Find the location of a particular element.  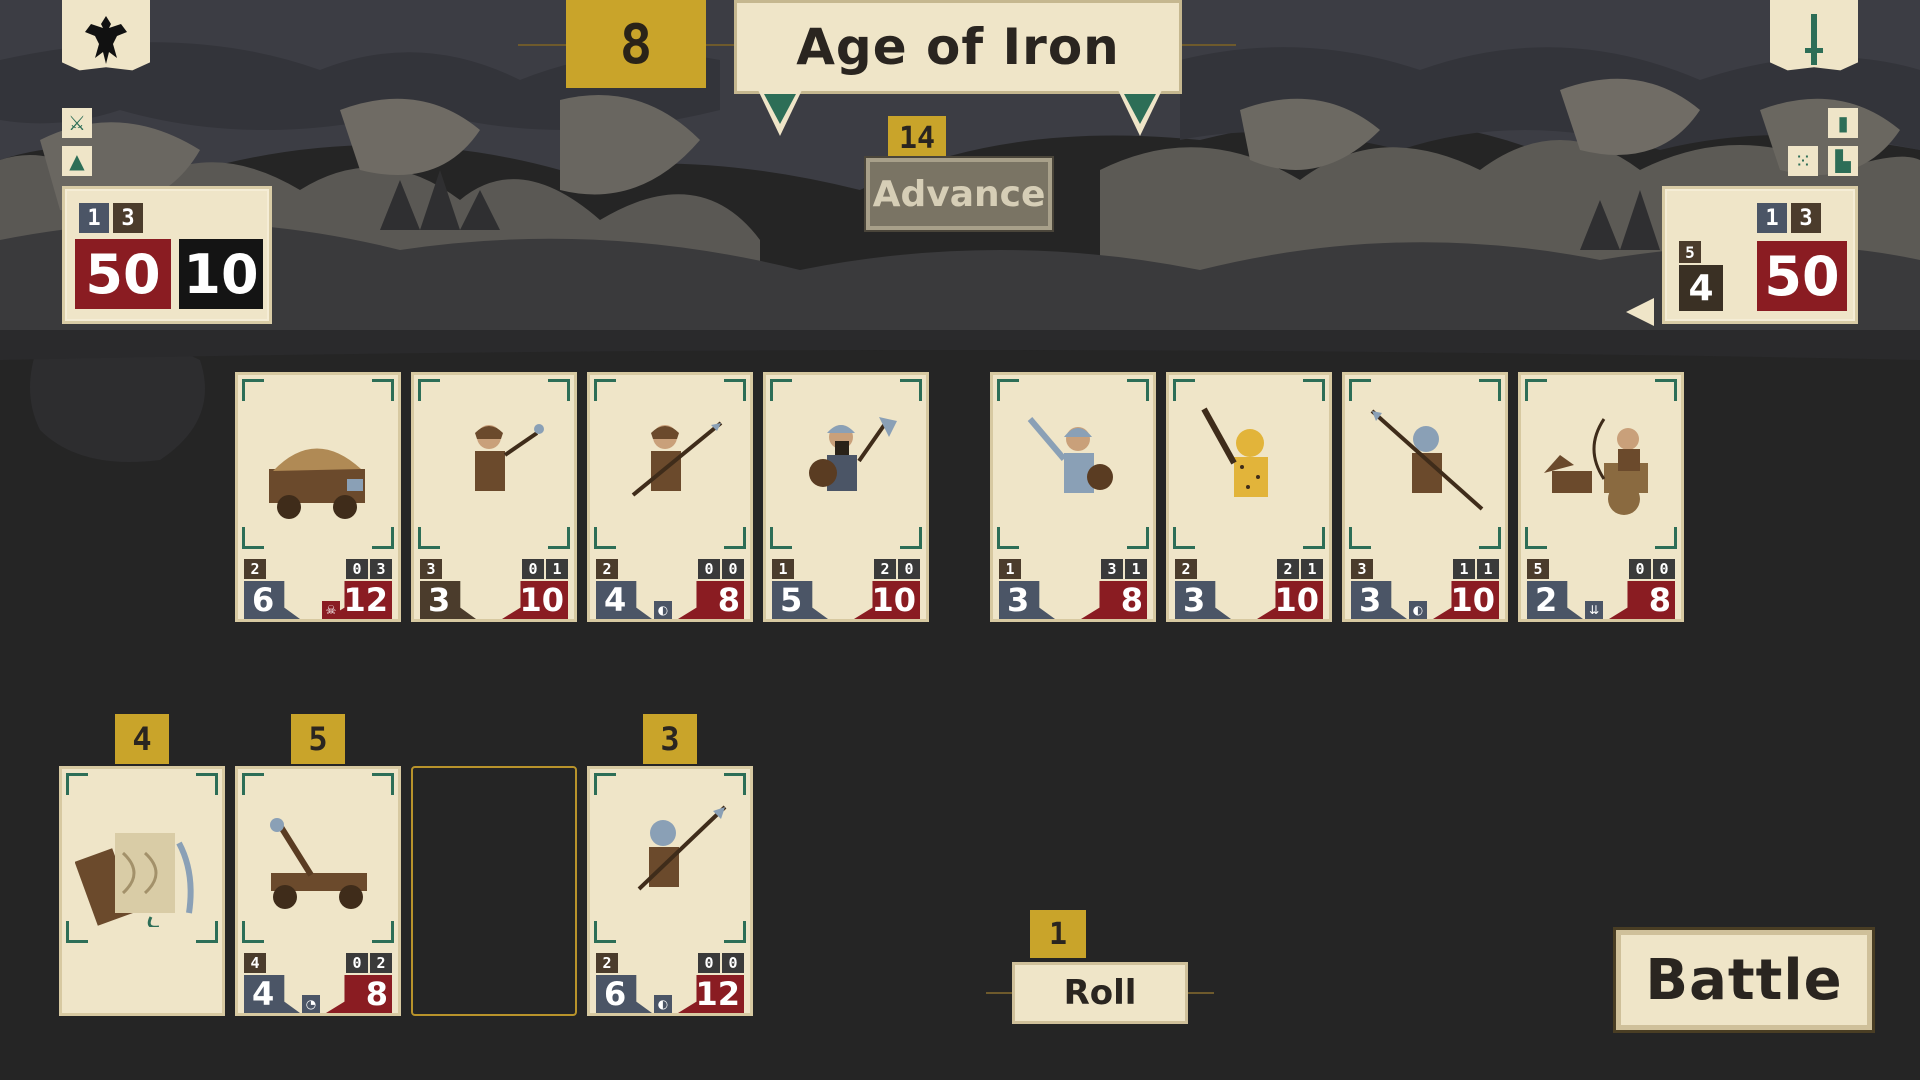

era-title: Age of Iron is located at coordinates (958, 47).